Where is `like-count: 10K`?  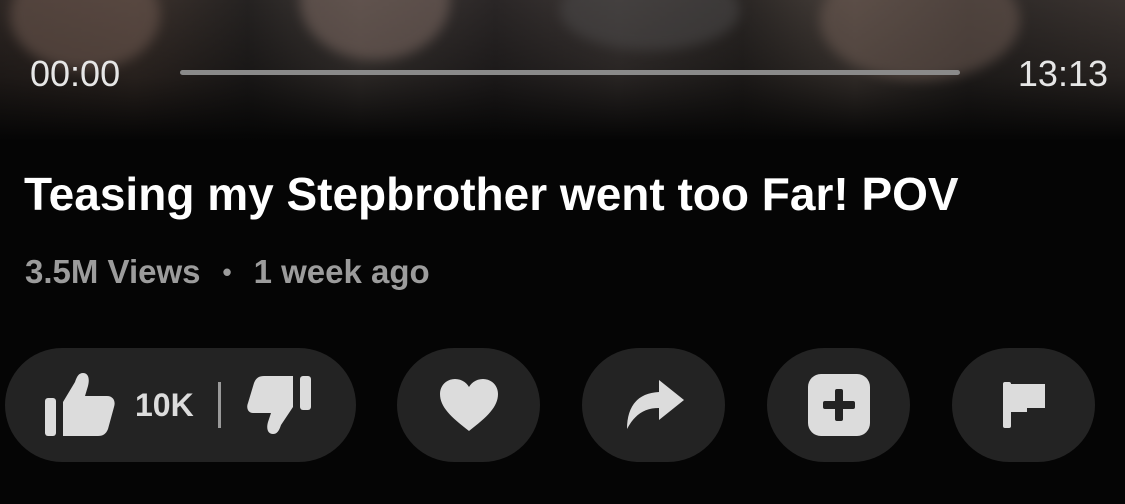
like-count: 10K is located at coordinates (164, 404).